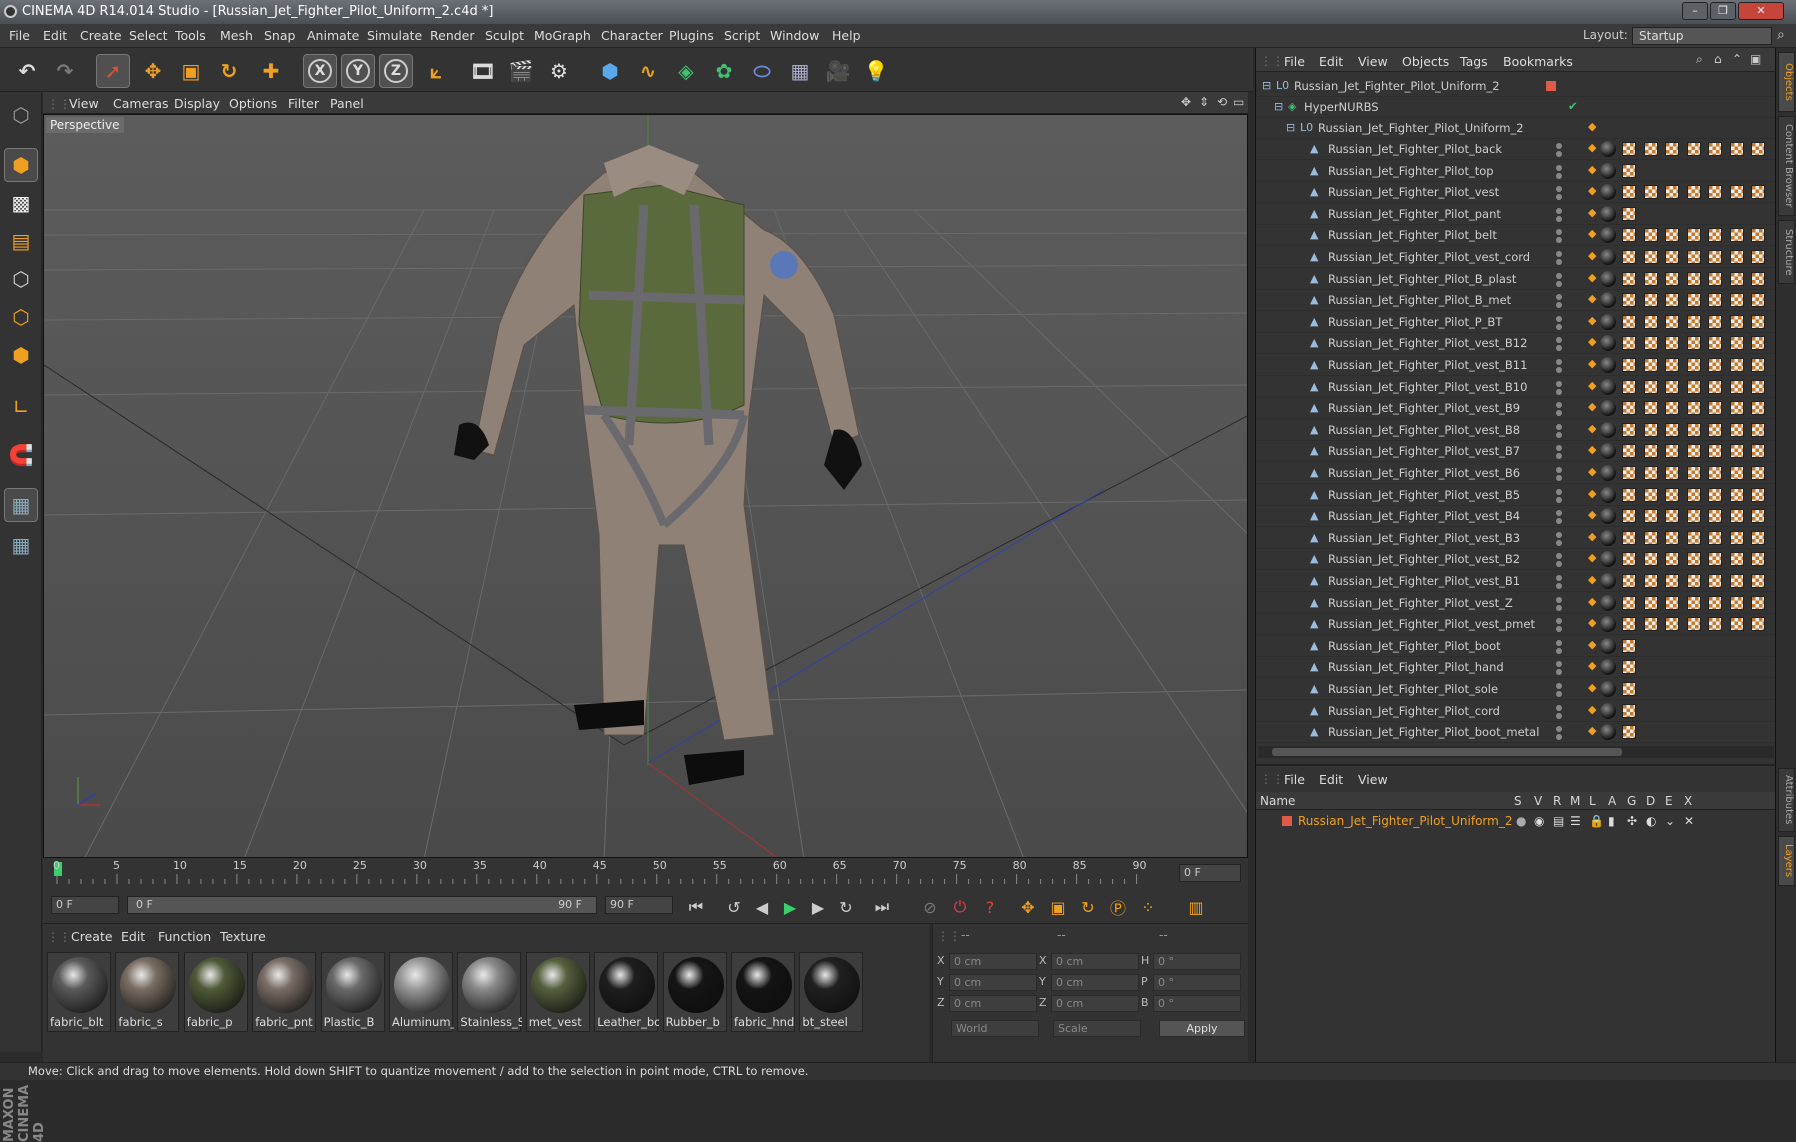  What do you see at coordinates (394, 35) in the screenshot?
I see `menu-simulate: Simulate` at bounding box center [394, 35].